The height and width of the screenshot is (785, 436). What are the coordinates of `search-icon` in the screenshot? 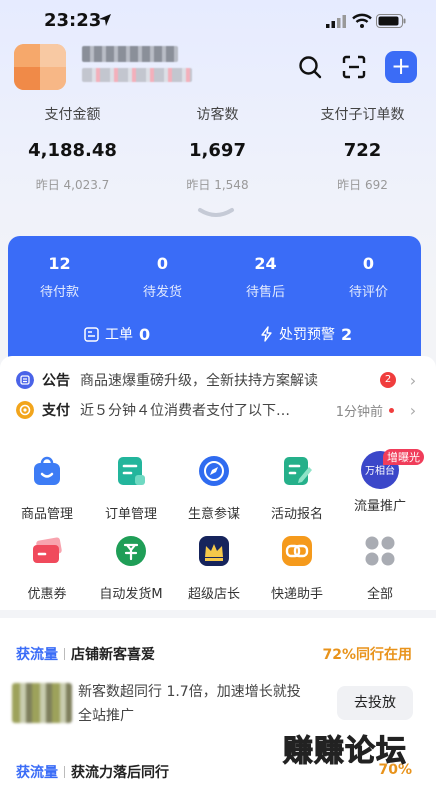 It's located at (310, 67).